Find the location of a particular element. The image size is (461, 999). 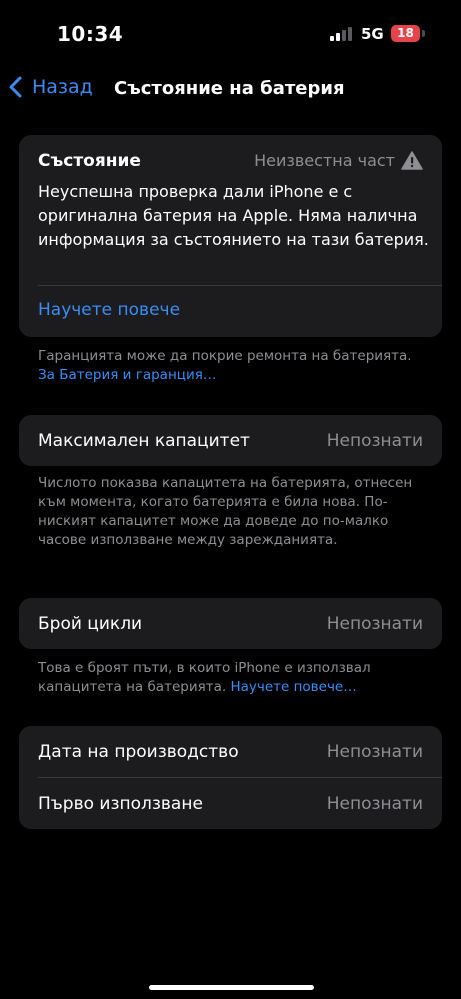

back-button: Назад is located at coordinates (51, 87).